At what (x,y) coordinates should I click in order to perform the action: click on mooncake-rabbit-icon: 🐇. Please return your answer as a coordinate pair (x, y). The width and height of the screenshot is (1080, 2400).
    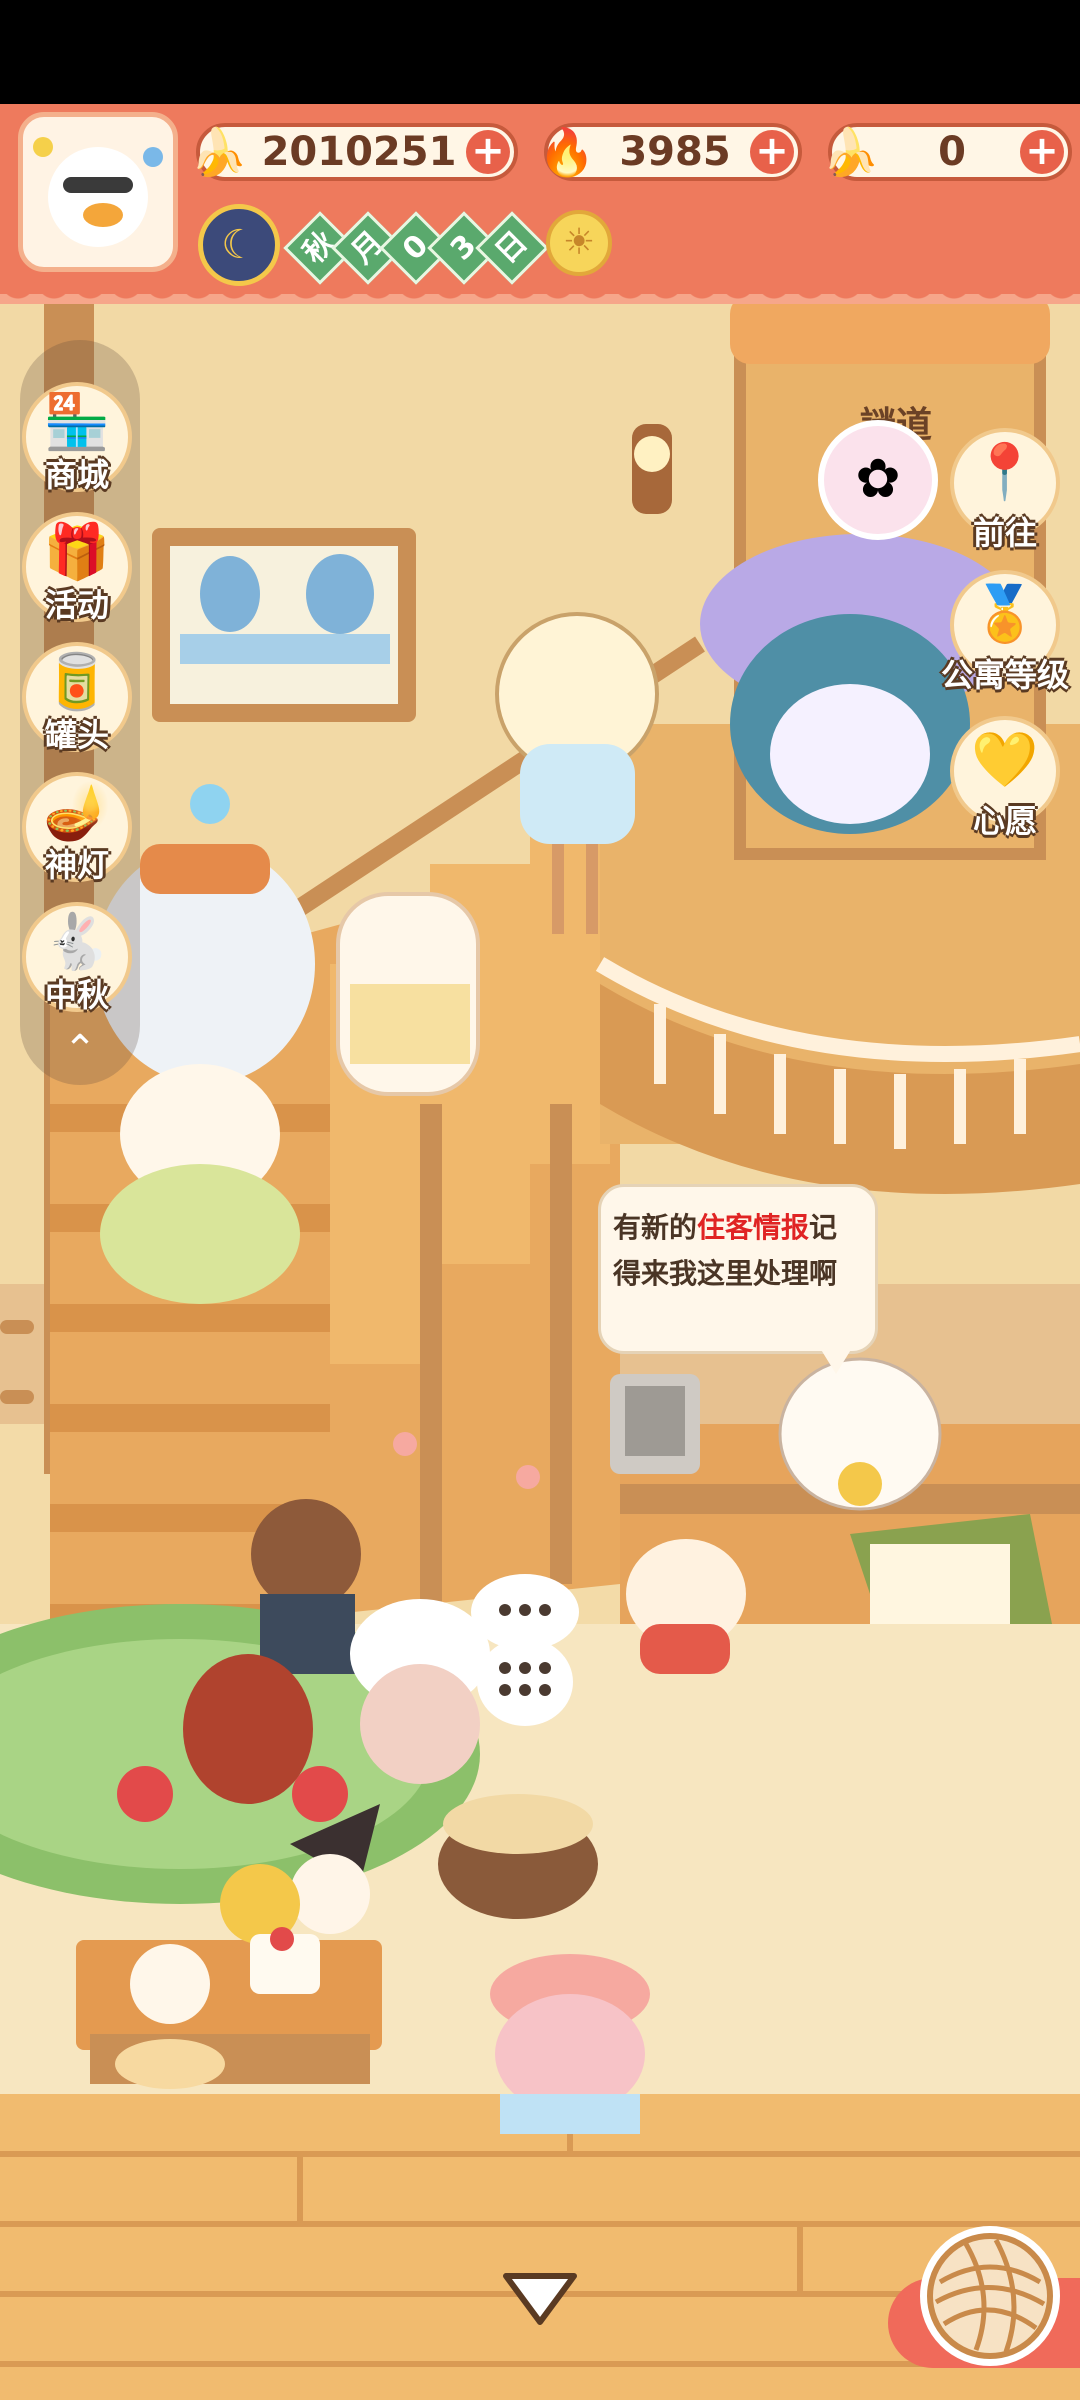
    Looking at the image, I should click on (77, 941).